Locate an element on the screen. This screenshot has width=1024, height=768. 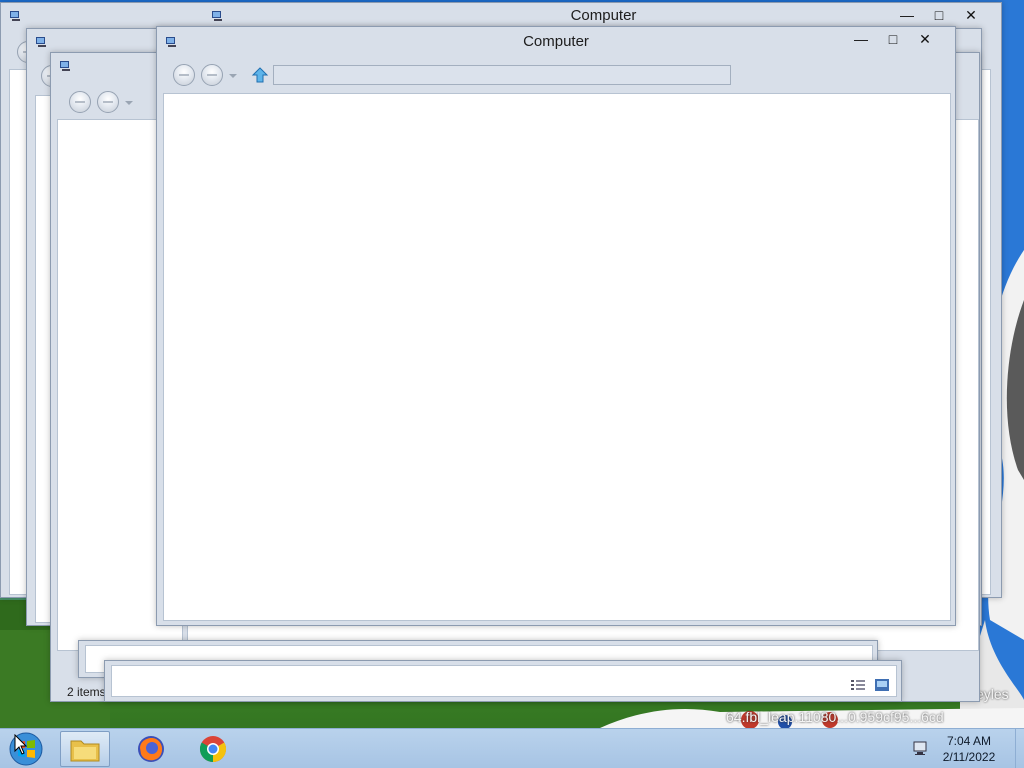
content-pane is located at coordinates (504, 681).